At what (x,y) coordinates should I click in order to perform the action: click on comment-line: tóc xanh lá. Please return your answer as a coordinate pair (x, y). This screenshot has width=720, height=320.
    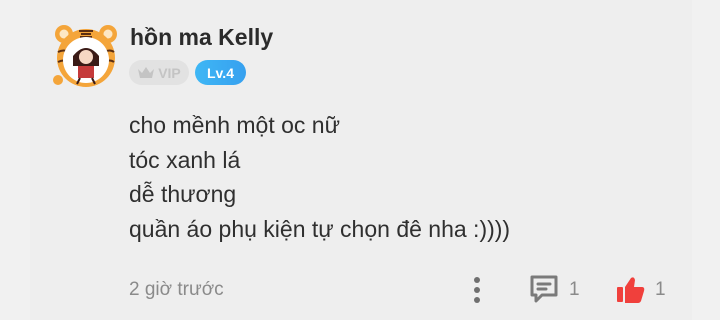
    Looking at the image, I should click on (185, 159).